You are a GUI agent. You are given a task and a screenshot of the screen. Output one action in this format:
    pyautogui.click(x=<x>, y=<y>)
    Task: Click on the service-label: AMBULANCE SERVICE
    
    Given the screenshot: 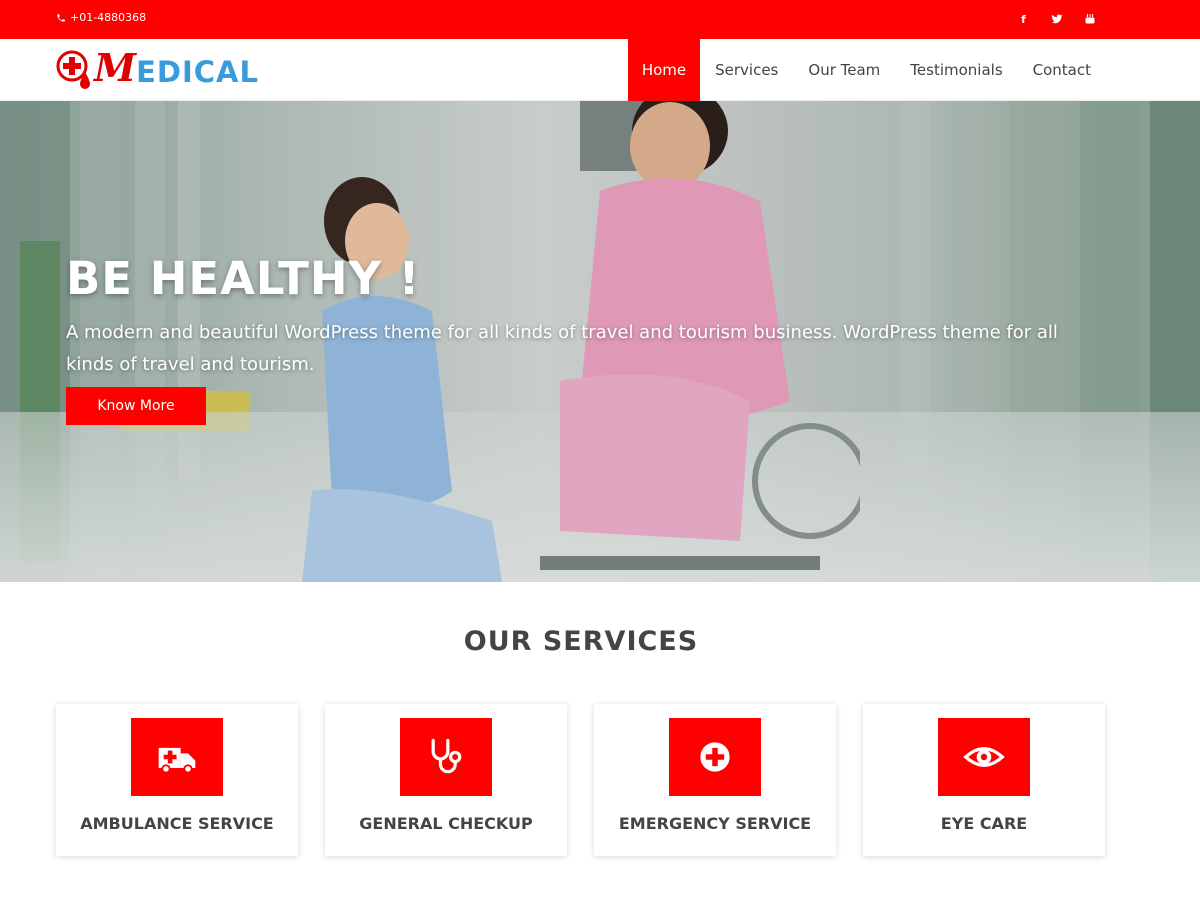 What is the action you would take?
    pyautogui.click(x=177, y=823)
    